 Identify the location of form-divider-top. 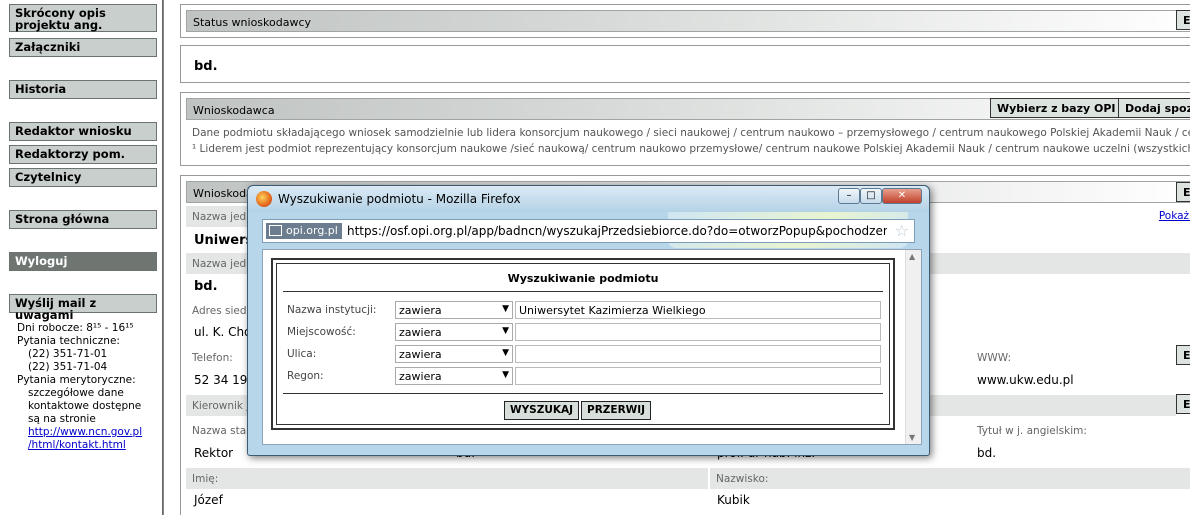
(583, 291).